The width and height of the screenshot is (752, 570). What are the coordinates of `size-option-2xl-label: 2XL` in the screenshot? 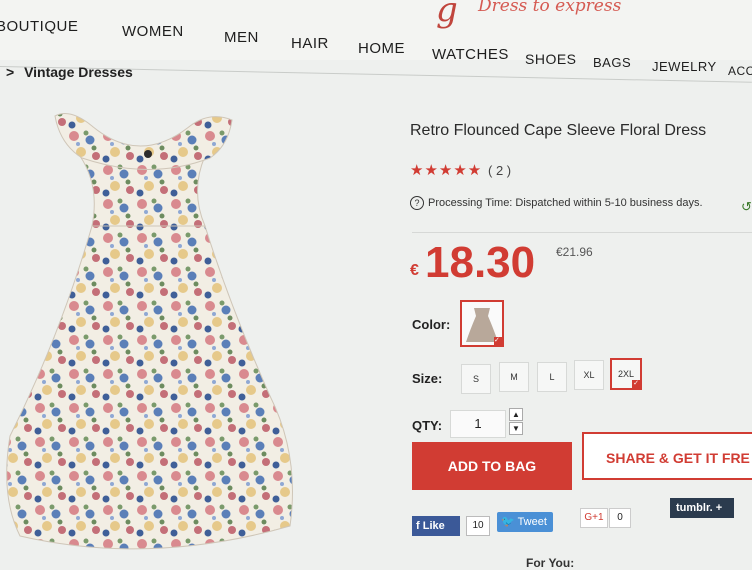 It's located at (625, 374).